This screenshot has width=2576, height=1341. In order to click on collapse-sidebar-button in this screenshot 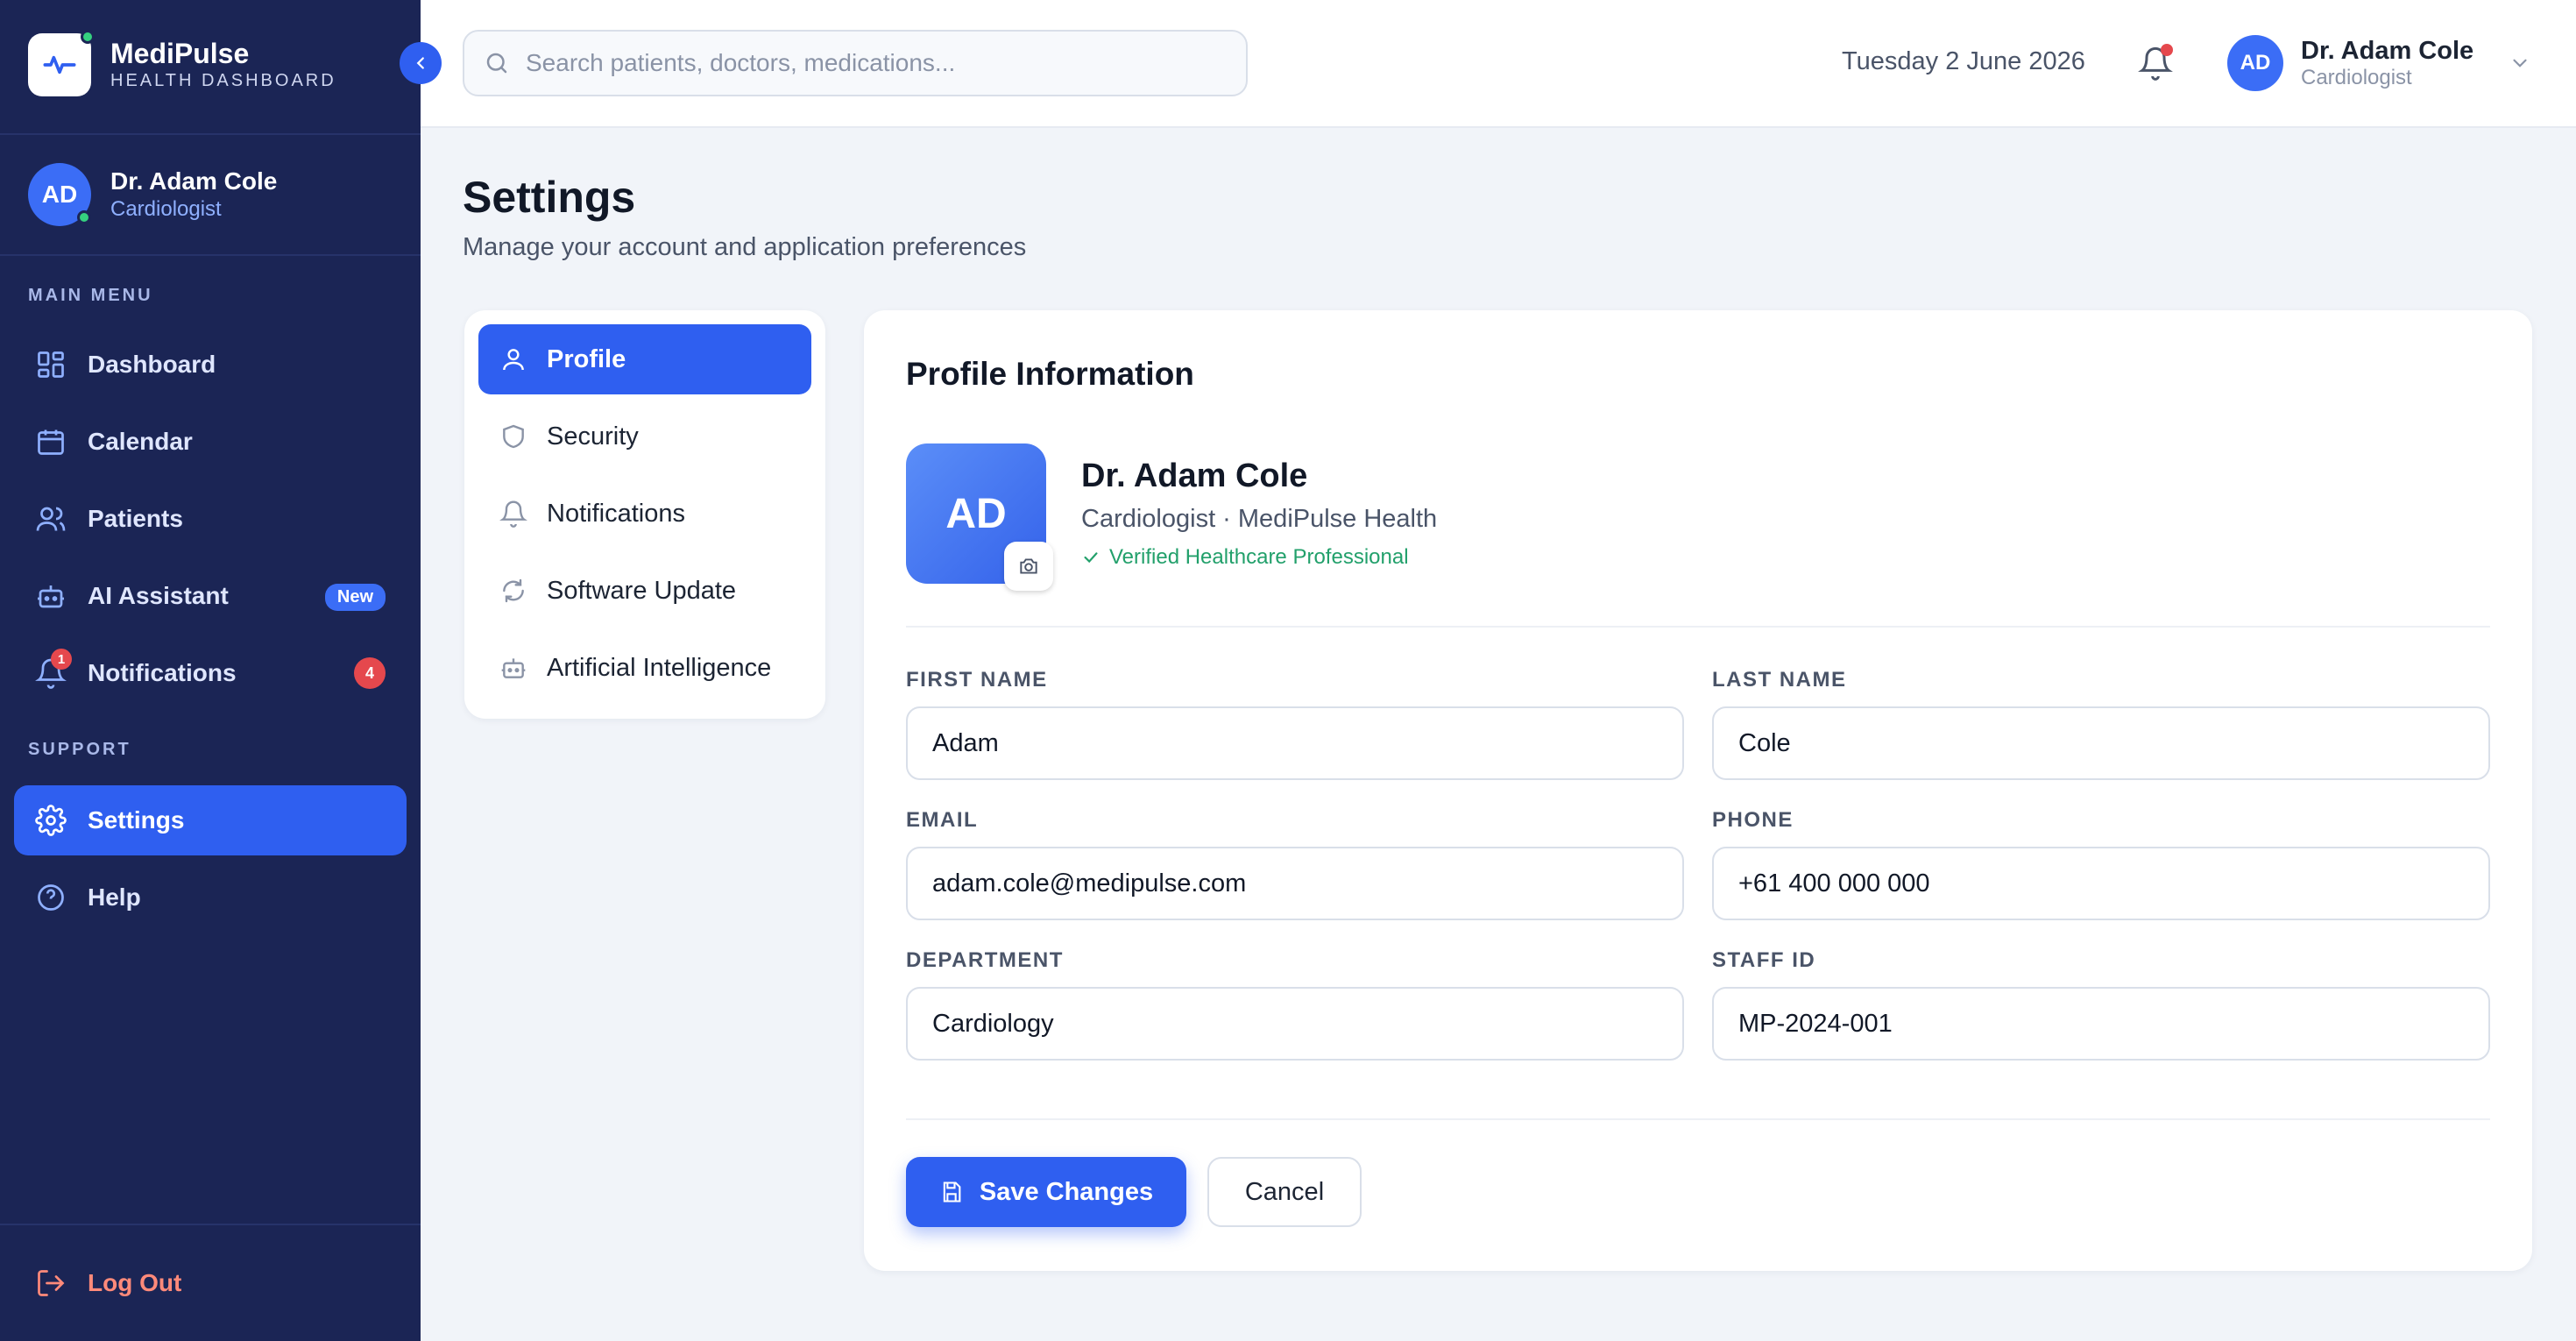, I will do `click(421, 63)`.